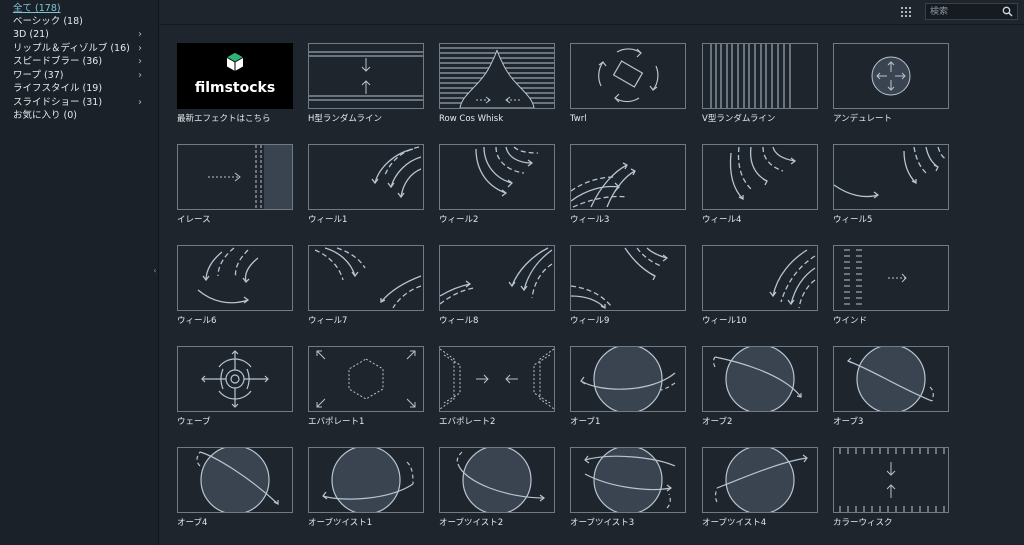 This screenshot has height=545, width=1024. Describe the element at coordinates (863, 523) in the screenshot. I see `transition-label: カラーウィスク` at that location.